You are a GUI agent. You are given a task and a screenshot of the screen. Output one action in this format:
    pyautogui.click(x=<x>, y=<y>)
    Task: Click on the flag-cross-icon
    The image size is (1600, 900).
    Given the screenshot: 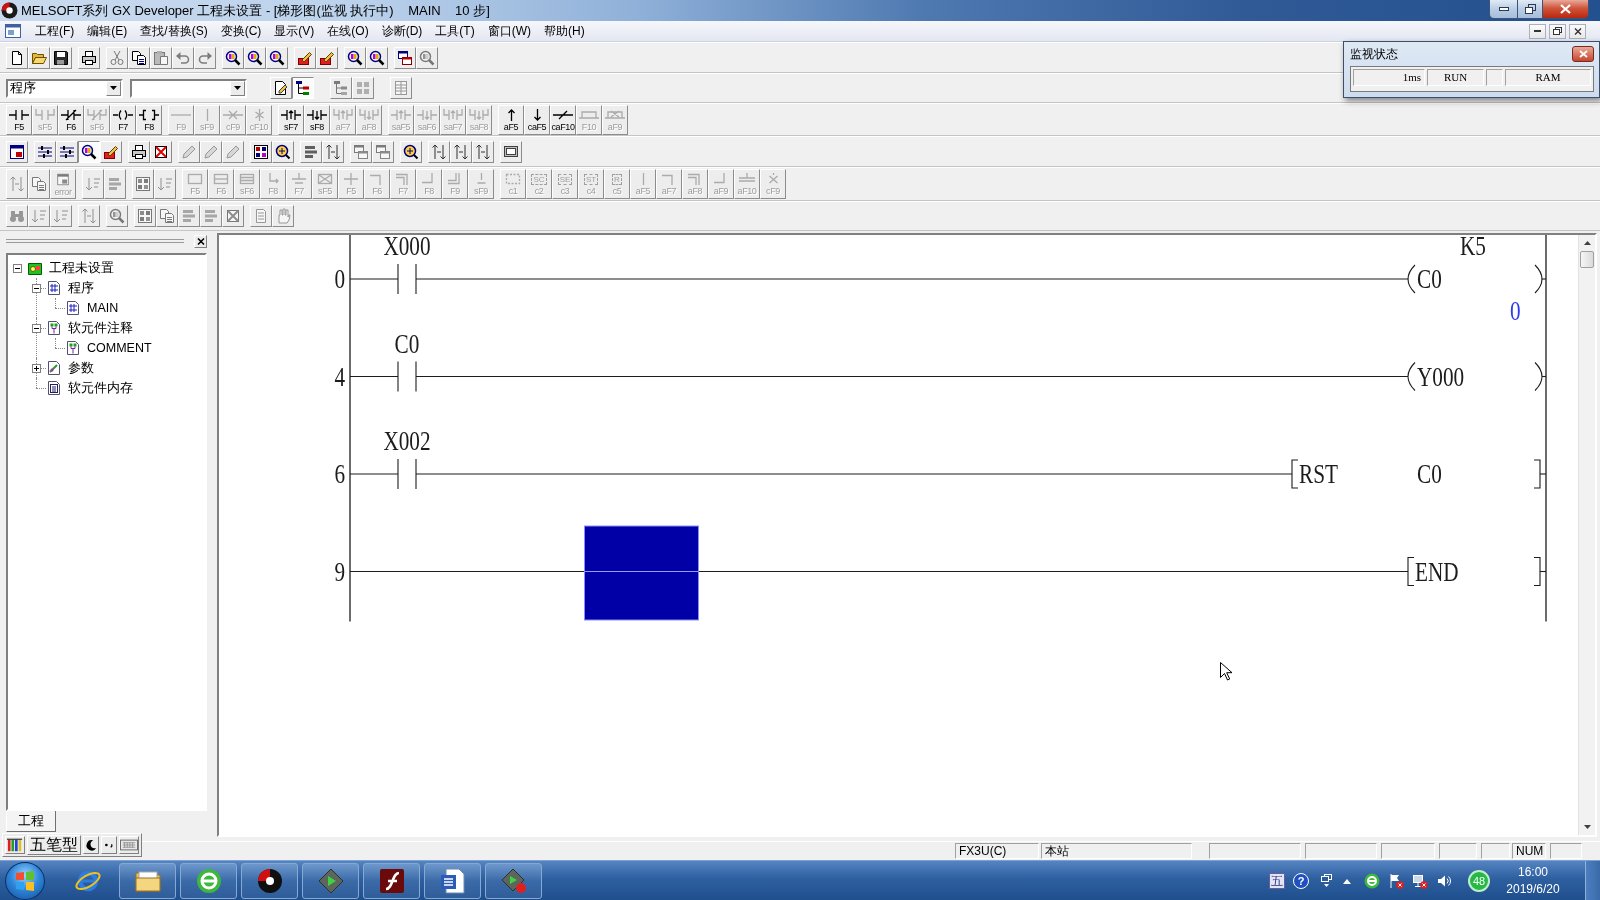 What is the action you would take?
    pyautogui.click(x=1396, y=880)
    